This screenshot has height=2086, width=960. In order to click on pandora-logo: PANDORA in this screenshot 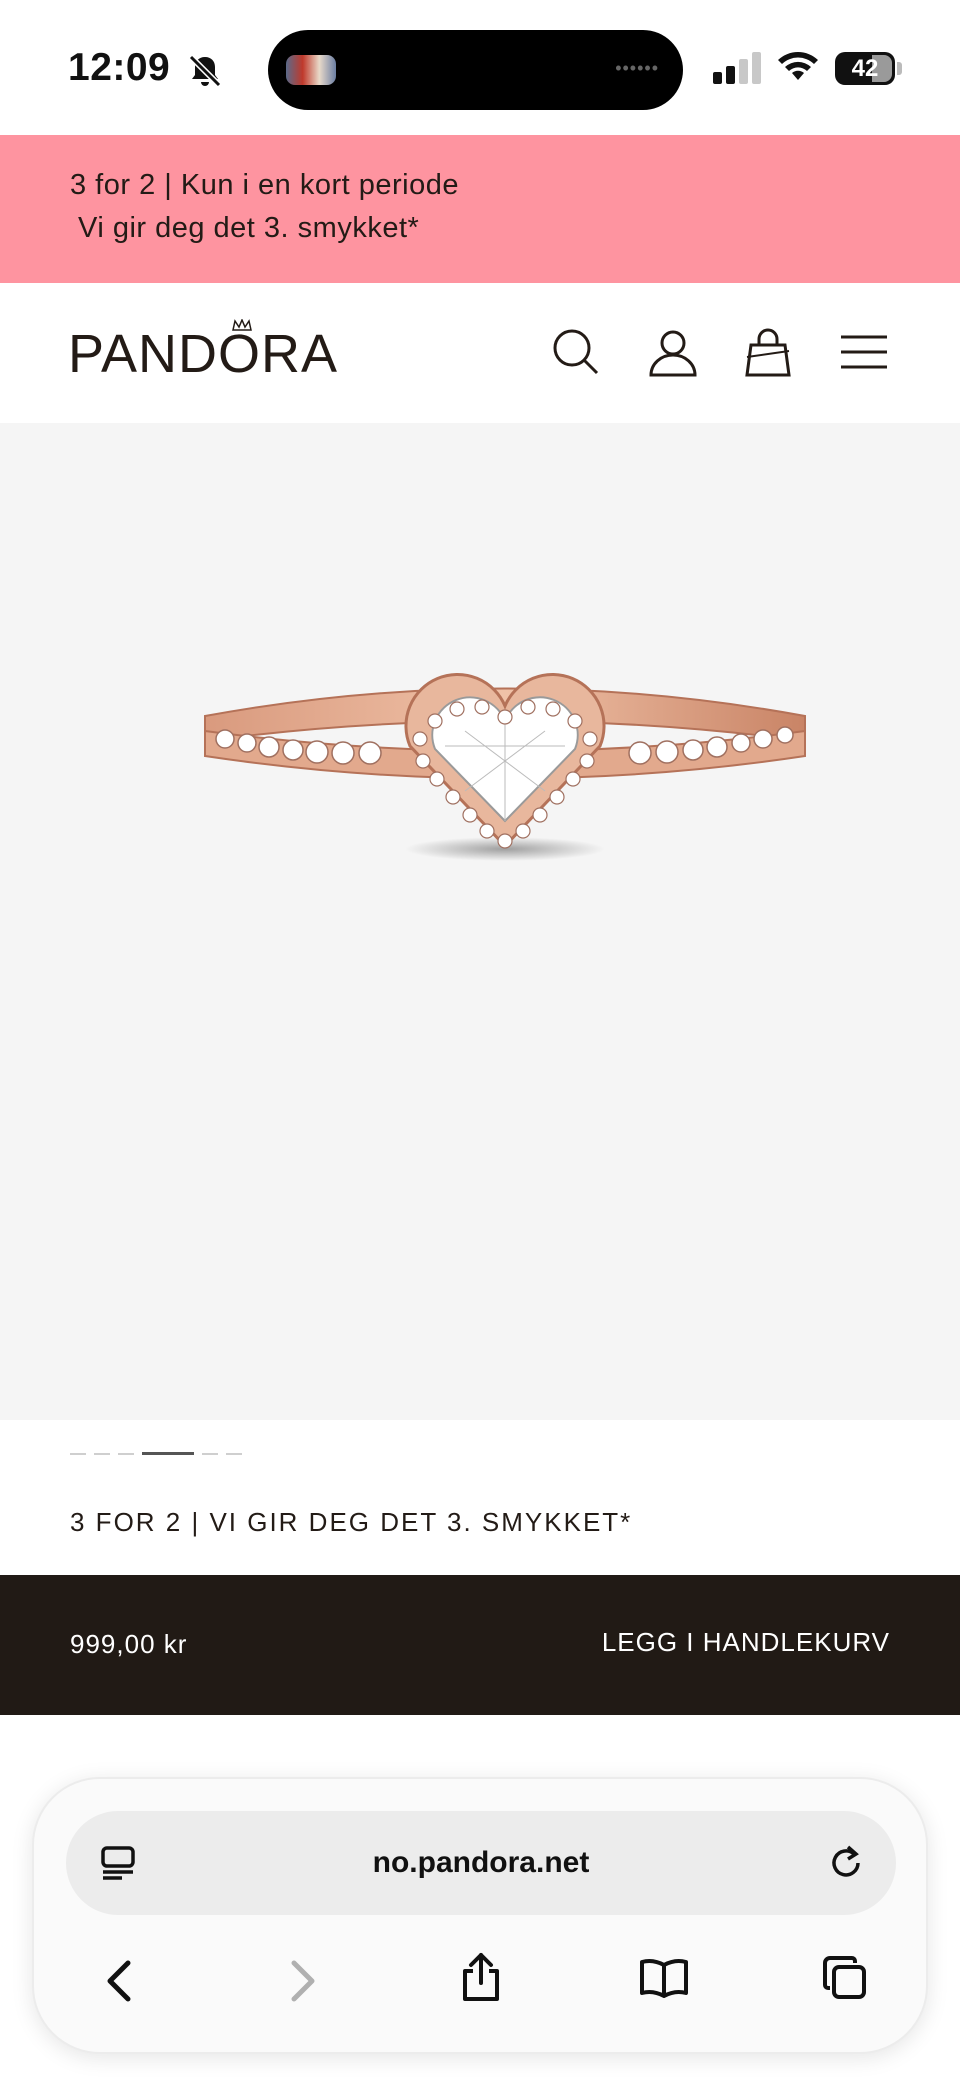, I will do `click(203, 354)`.